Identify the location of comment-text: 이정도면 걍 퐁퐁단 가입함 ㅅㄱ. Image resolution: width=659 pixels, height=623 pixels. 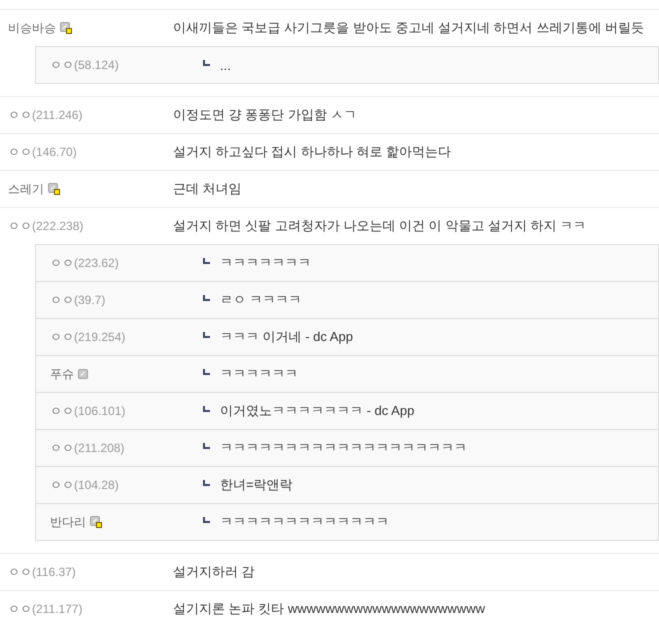
(264, 115).